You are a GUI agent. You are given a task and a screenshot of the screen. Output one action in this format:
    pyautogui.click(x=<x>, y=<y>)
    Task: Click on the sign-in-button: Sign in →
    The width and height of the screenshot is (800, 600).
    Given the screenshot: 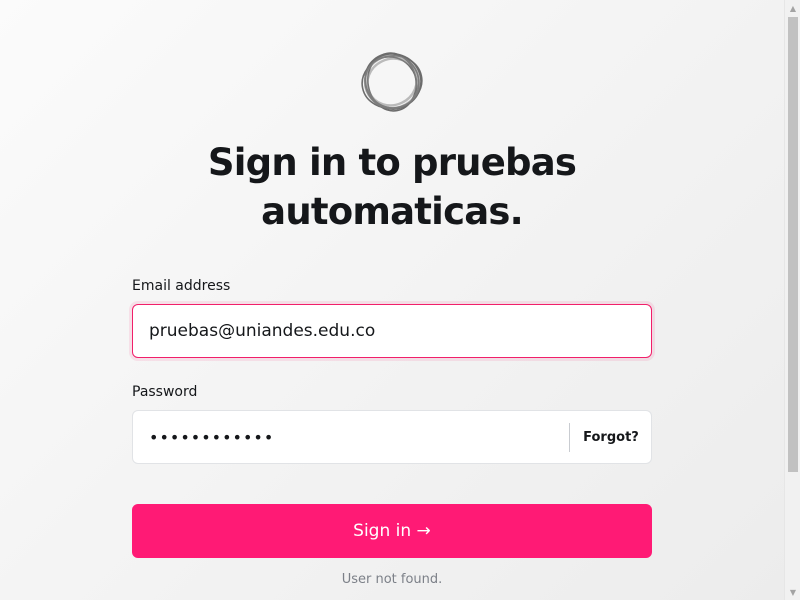 What is the action you would take?
    pyautogui.click(x=392, y=531)
    